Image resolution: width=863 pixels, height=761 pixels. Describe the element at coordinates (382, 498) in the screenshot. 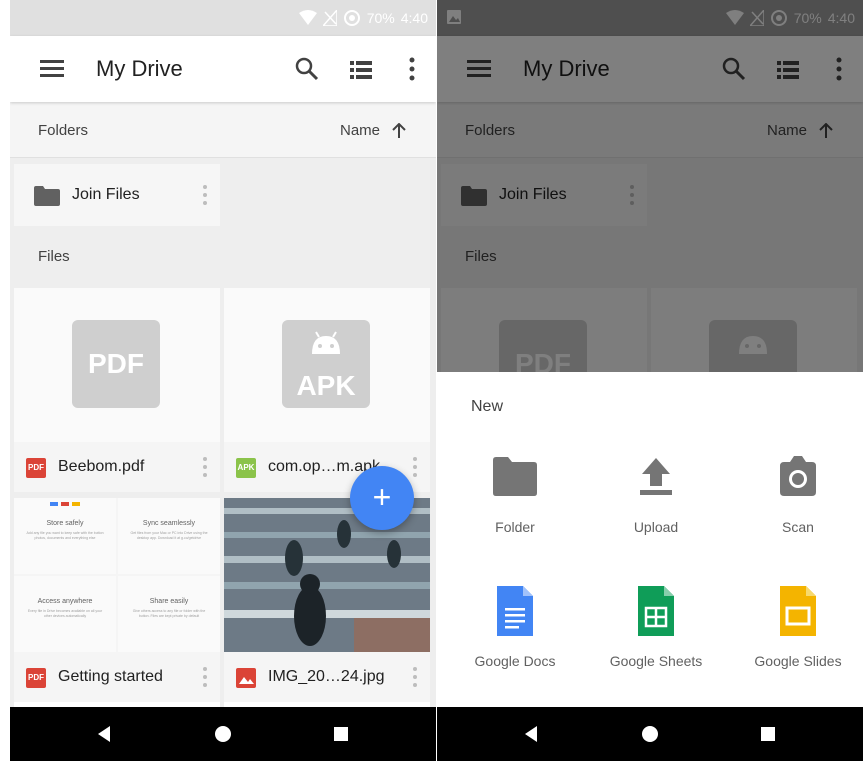

I see `new-fab-button: +` at that location.